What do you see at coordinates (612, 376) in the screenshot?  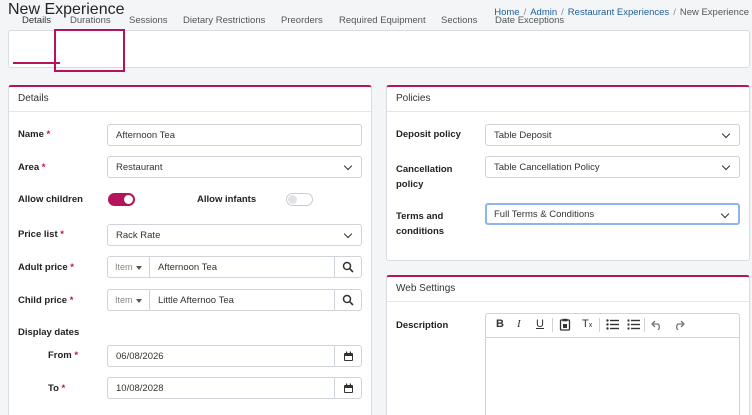 I see `description-editor` at bounding box center [612, 376].